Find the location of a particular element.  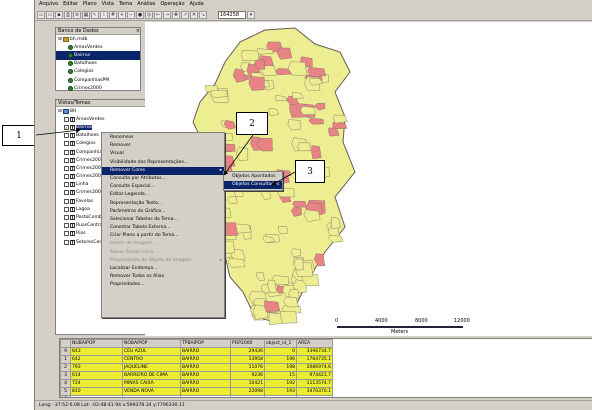

cross-icon: ✕ is located at coordinates (194, 14).